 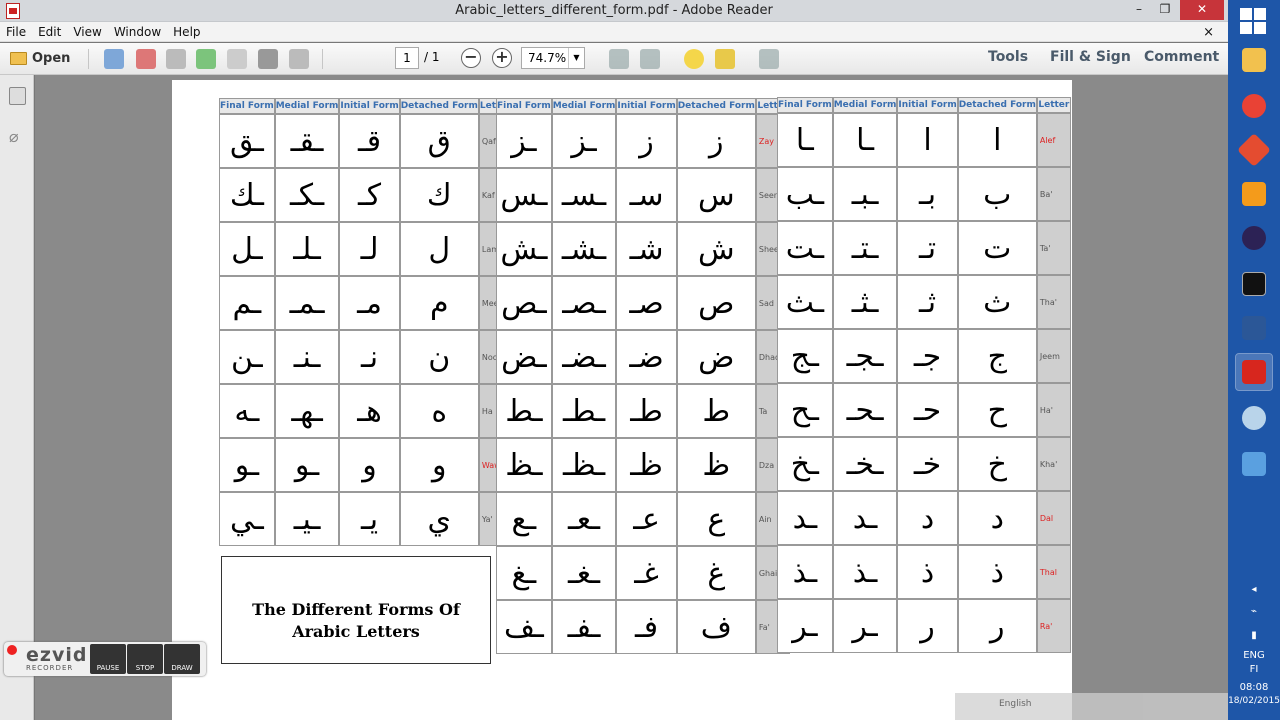 I want to click on clock-time: 08:08, so click(x=1254, y=687).